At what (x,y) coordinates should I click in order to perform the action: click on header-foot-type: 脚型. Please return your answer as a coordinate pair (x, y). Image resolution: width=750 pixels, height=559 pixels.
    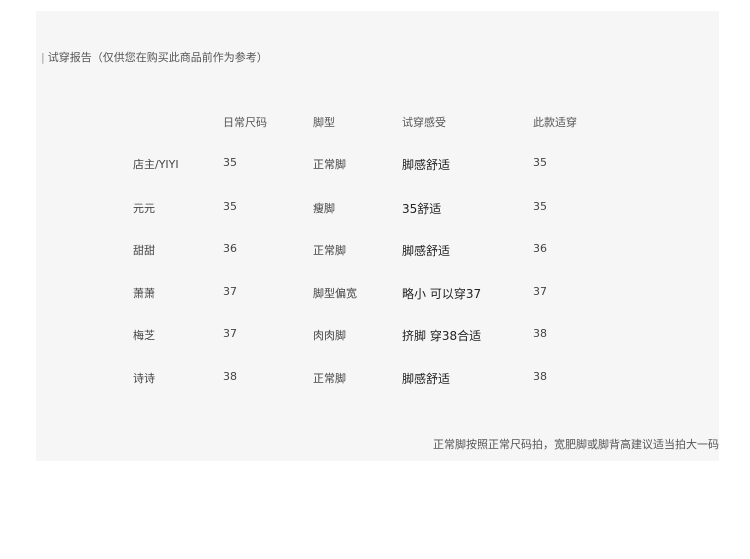
    Looking at the image, I should click on (324, 122).